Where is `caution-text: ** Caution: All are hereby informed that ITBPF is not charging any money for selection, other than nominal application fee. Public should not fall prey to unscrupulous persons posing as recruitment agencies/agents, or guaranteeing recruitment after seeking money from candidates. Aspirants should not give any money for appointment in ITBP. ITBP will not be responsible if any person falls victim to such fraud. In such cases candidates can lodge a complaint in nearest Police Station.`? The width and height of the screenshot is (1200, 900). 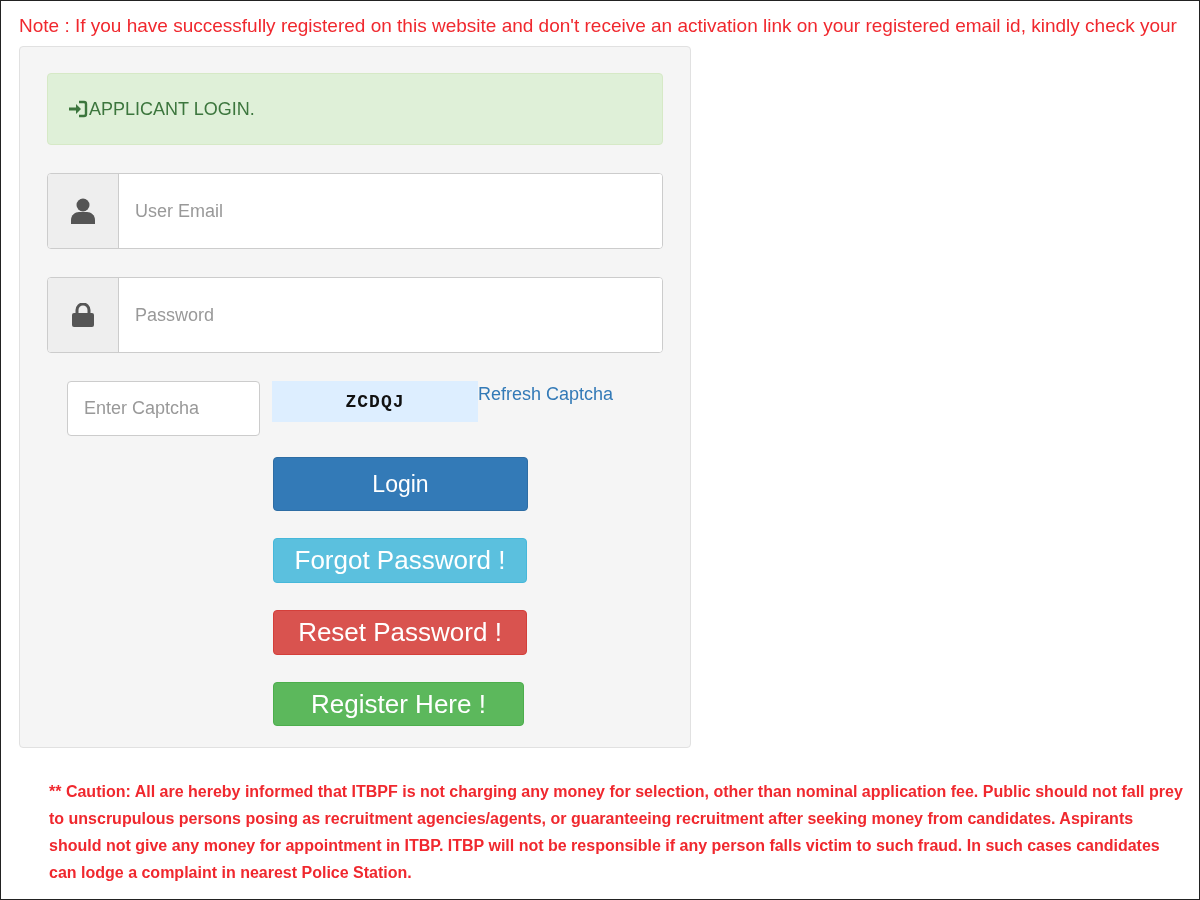 caution-text: ** Caution: All are hereby informed that ITBPF is not charging any money for selection, other than nominal application fee. Public should not fall prey to unscrupulous persons posing as recruitment agencies/agents, or guaranteeing recruitment after seeking money from candidates. Aspirants should not give any money for appointment in ITBP. ITBP will not be responsible if any person falls victim to such fraud. In such cases candidates can lodge a complaint in nearest Police Station. is located at coordinates (616, 832).